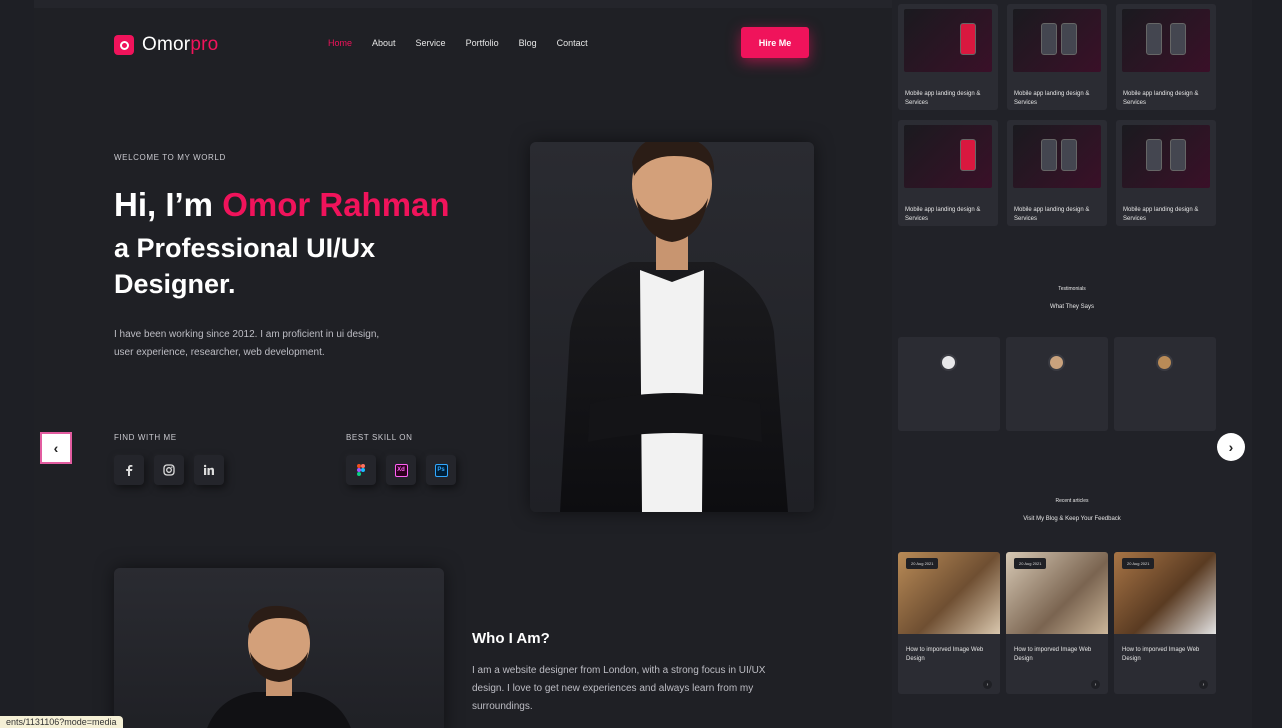 The height and width of the screenshot is (728, 1282). I want to click on best-skill-title: BEST SKILL ON, so click(379, 437).